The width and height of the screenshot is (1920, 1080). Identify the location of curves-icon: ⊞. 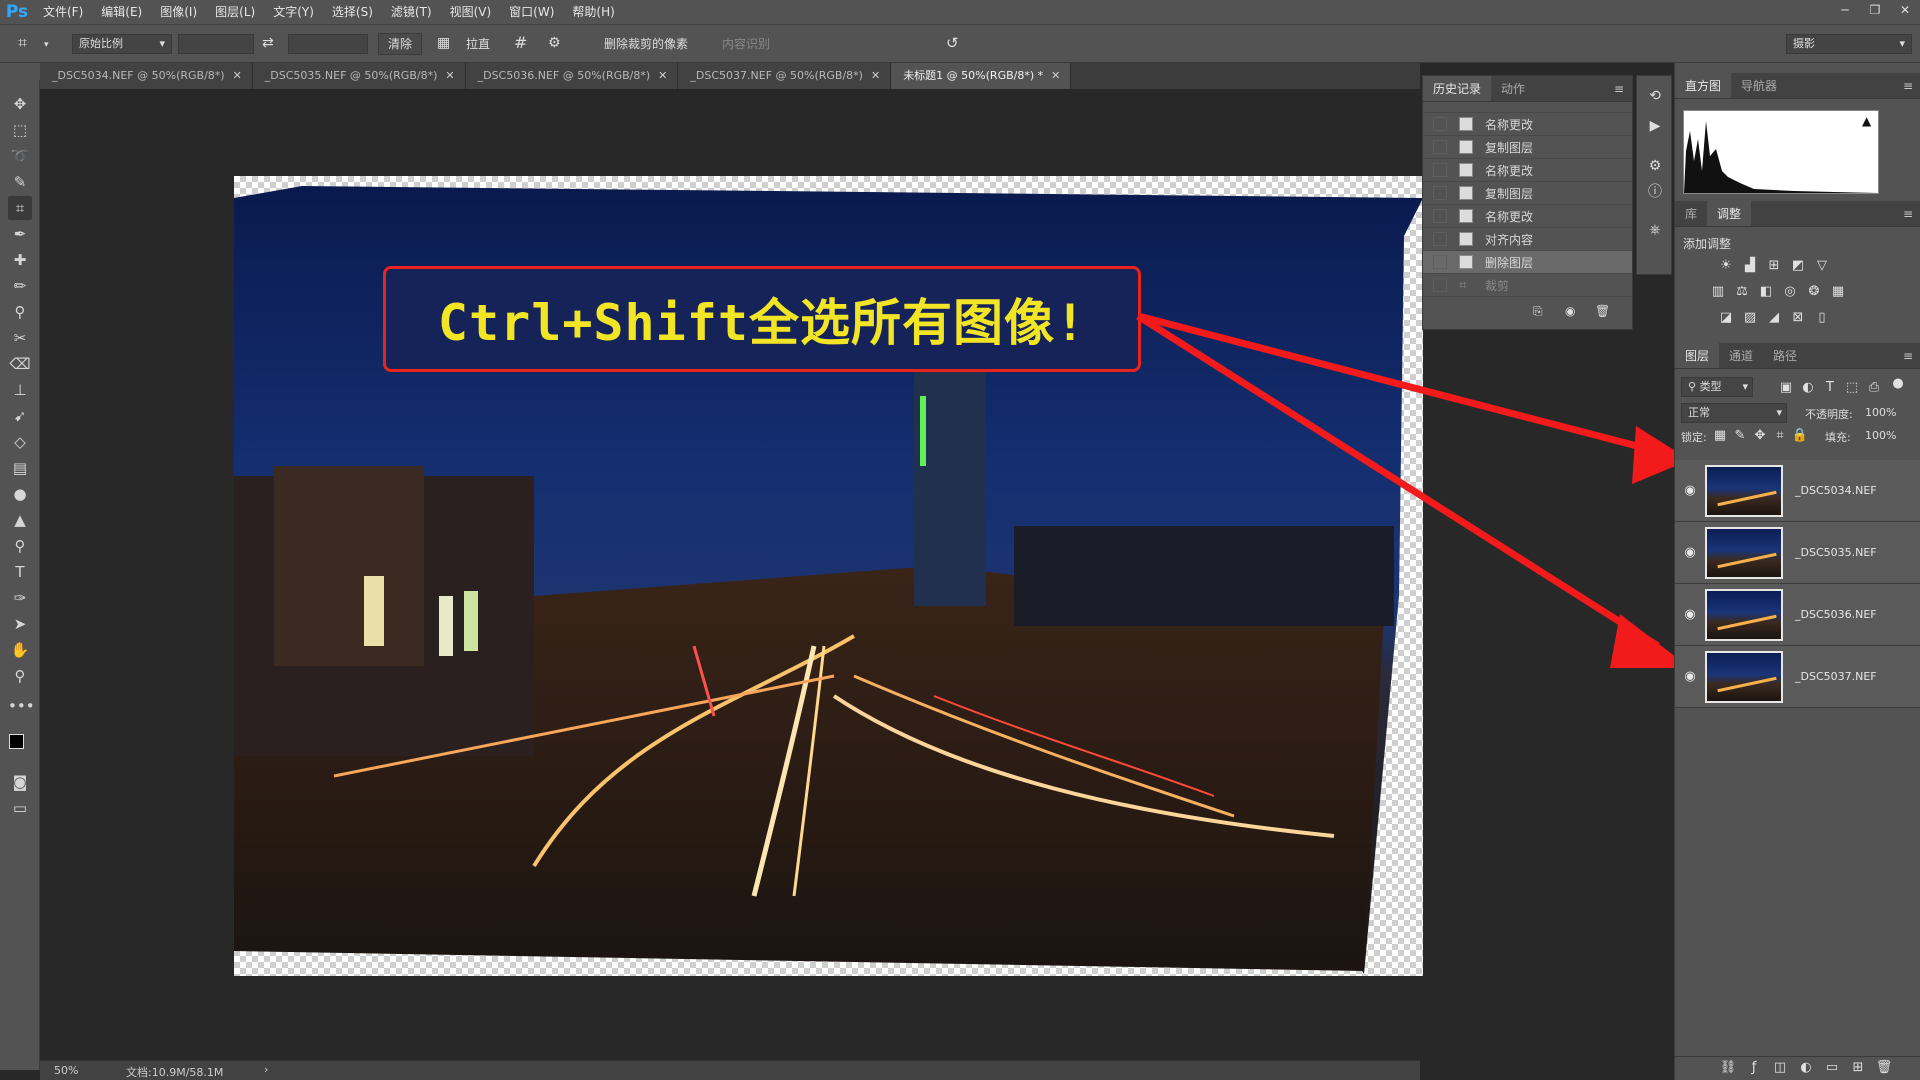
(1774, 266).